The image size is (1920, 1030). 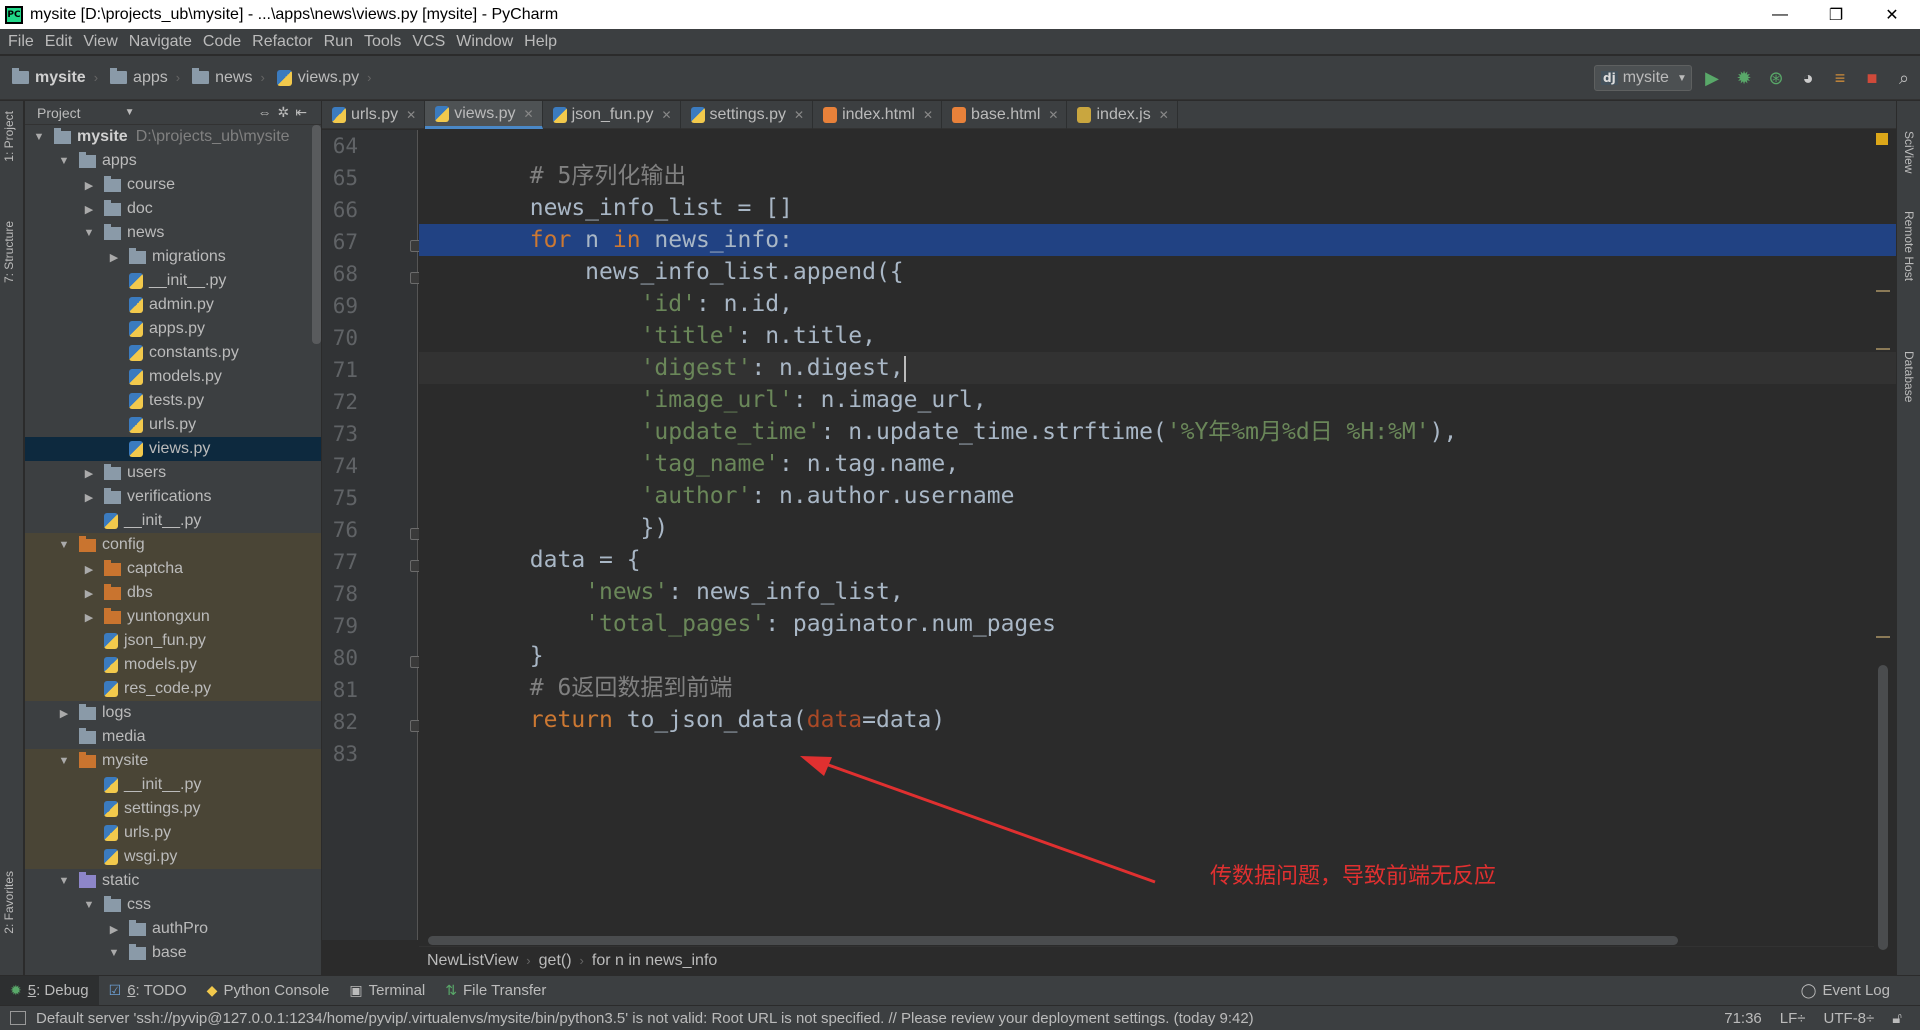 What do you see at coordinates (173, 257) in the screenshot?
I see `tree-folder: ▶ migrations` at bounding box center [173, 257].